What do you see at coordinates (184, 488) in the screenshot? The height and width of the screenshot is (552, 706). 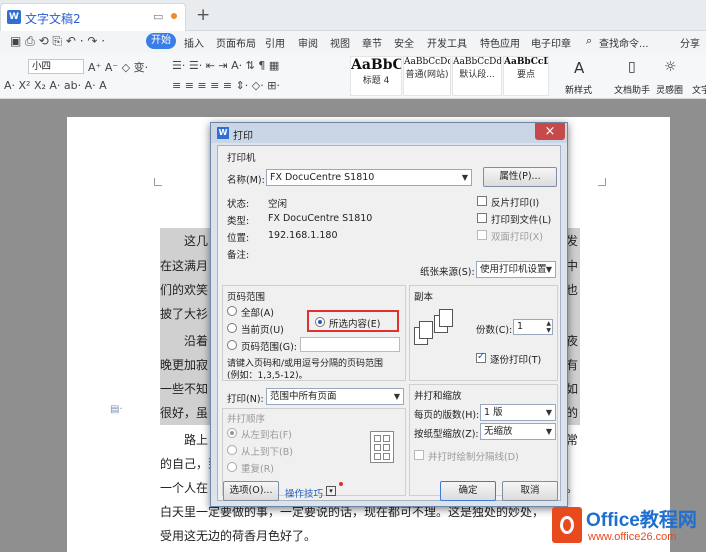 I see `doc-line: 一个人在` at bounding box center [184, 488].